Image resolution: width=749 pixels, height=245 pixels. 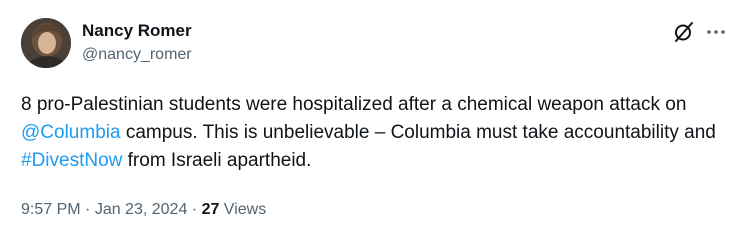 I want to click on hashtag-link: #DivestNow, so click(x=71, y=160).